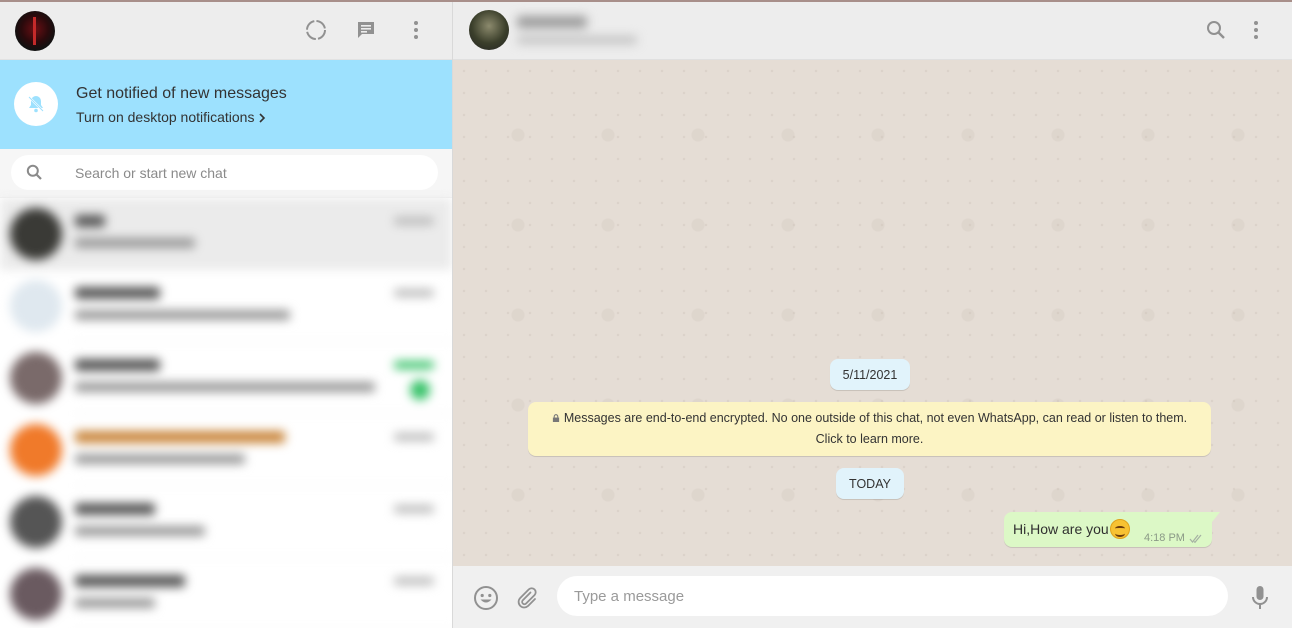 The width and height of the screenshot is (1292, 628). What do you see at coordinates (226, 31) in the screenshot?
I see `sidebar-header` at bounding box center [226, 31].